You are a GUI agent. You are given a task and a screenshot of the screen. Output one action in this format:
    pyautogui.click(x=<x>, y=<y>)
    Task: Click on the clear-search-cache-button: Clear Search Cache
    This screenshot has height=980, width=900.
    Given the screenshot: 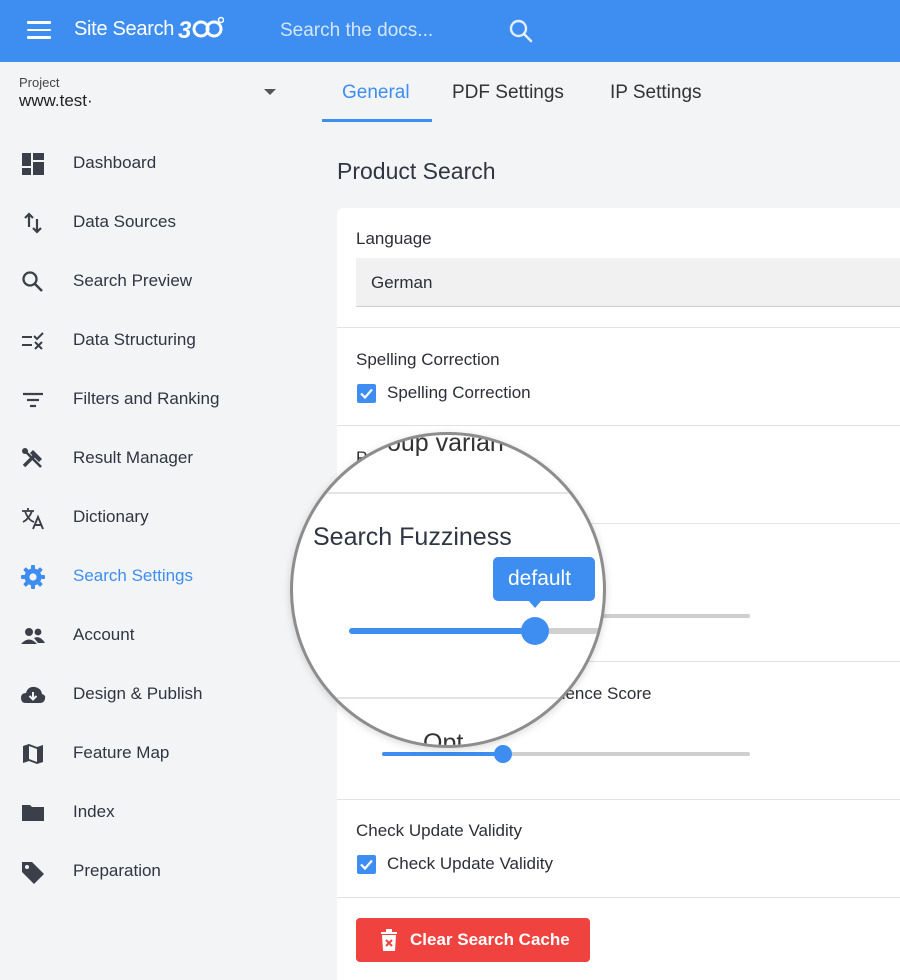 What is the action you would take?
    pyautogui.click(x=473, y=940)
    